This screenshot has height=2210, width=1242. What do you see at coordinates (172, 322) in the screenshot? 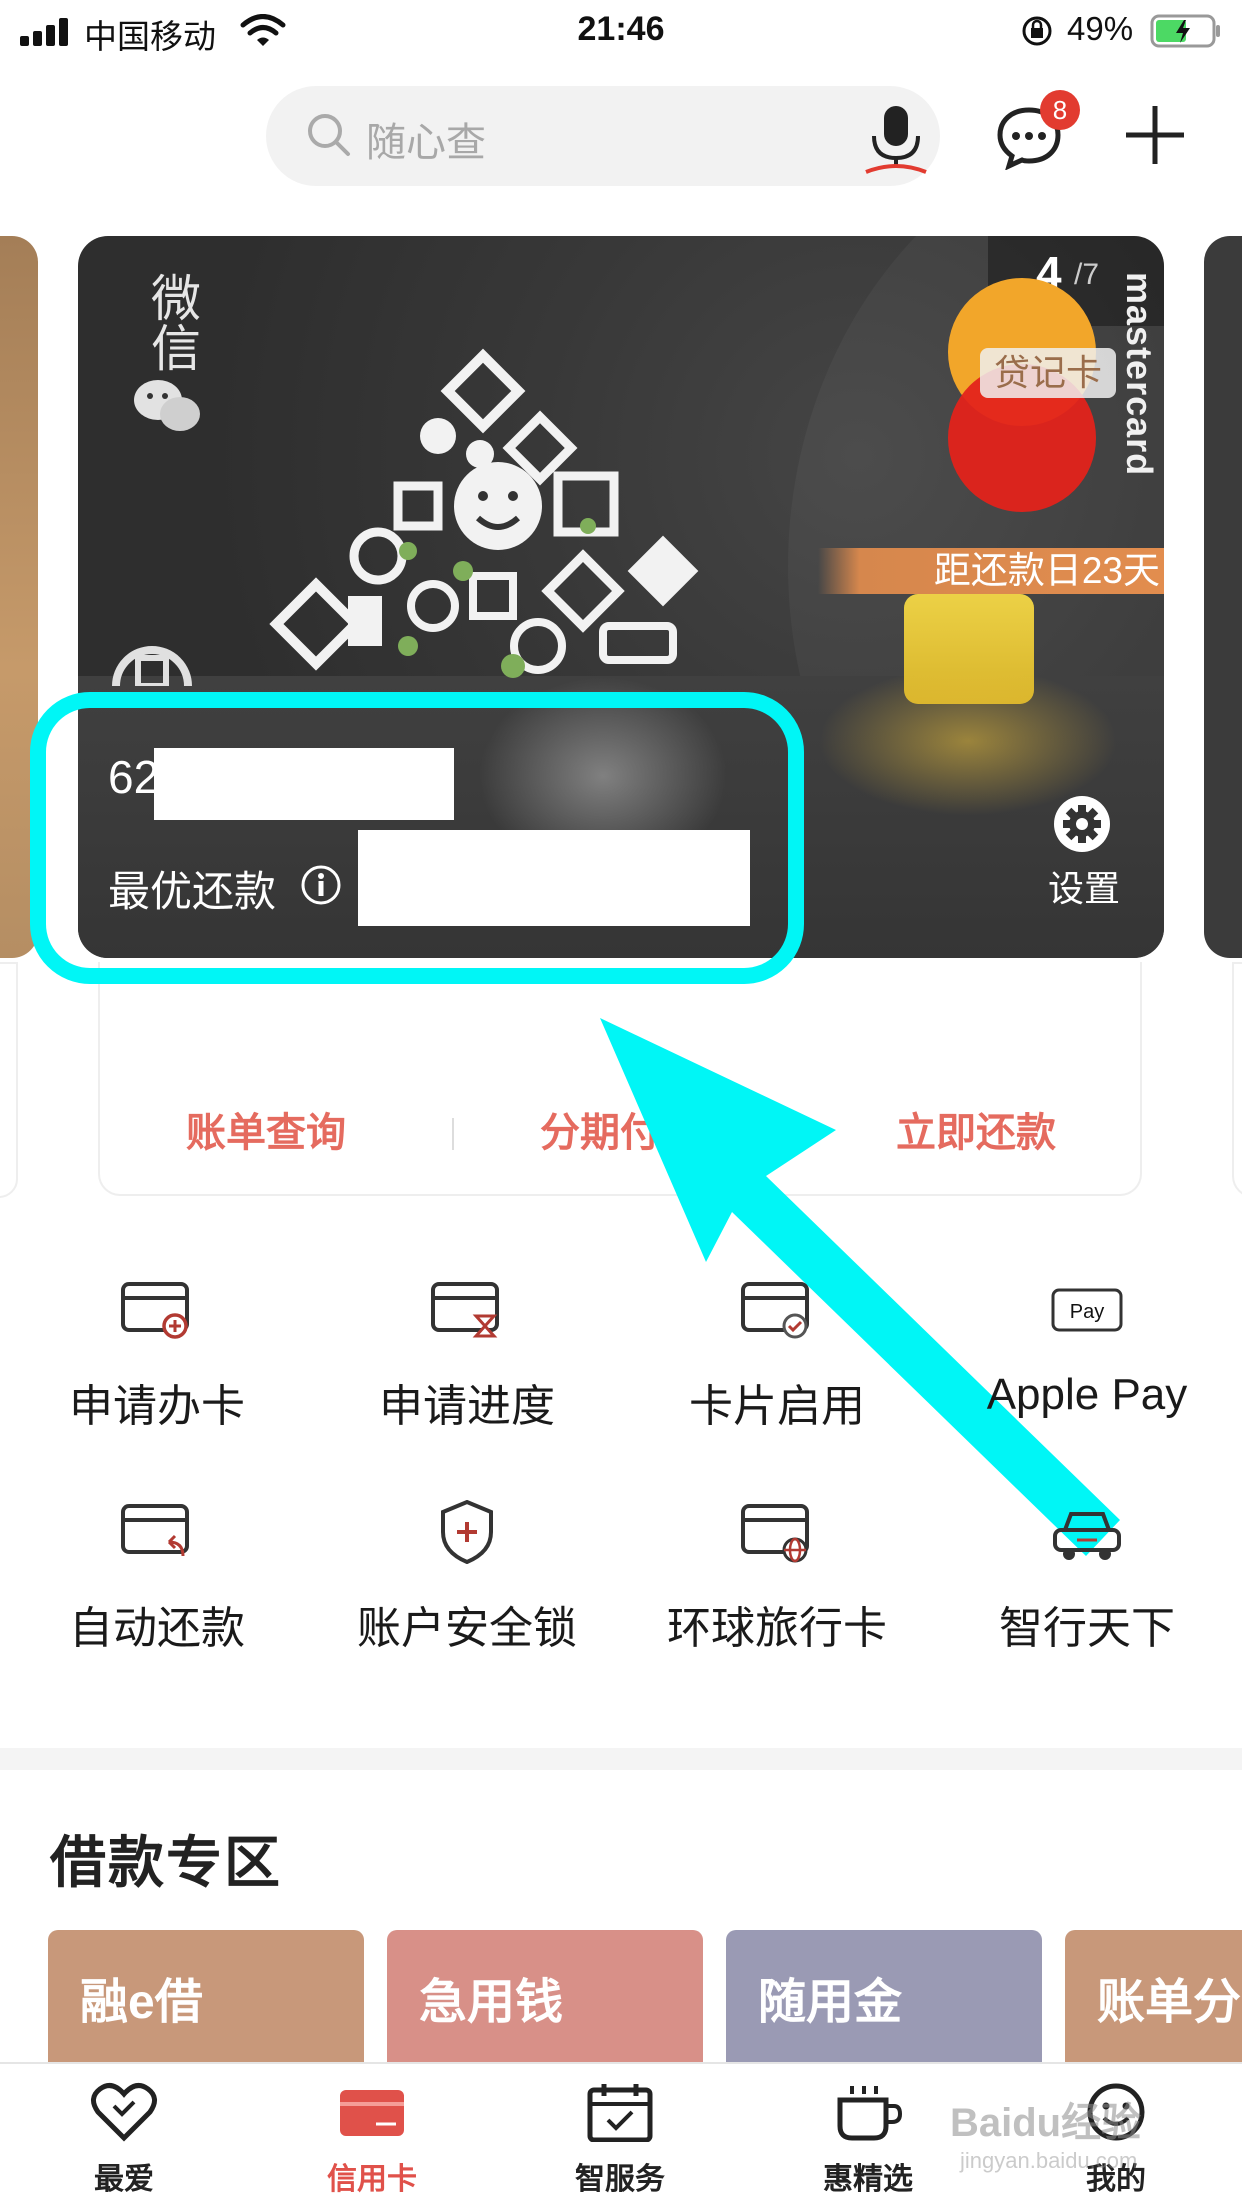
I see `card-brand-text: 微信` at bounding box center [172, 322].